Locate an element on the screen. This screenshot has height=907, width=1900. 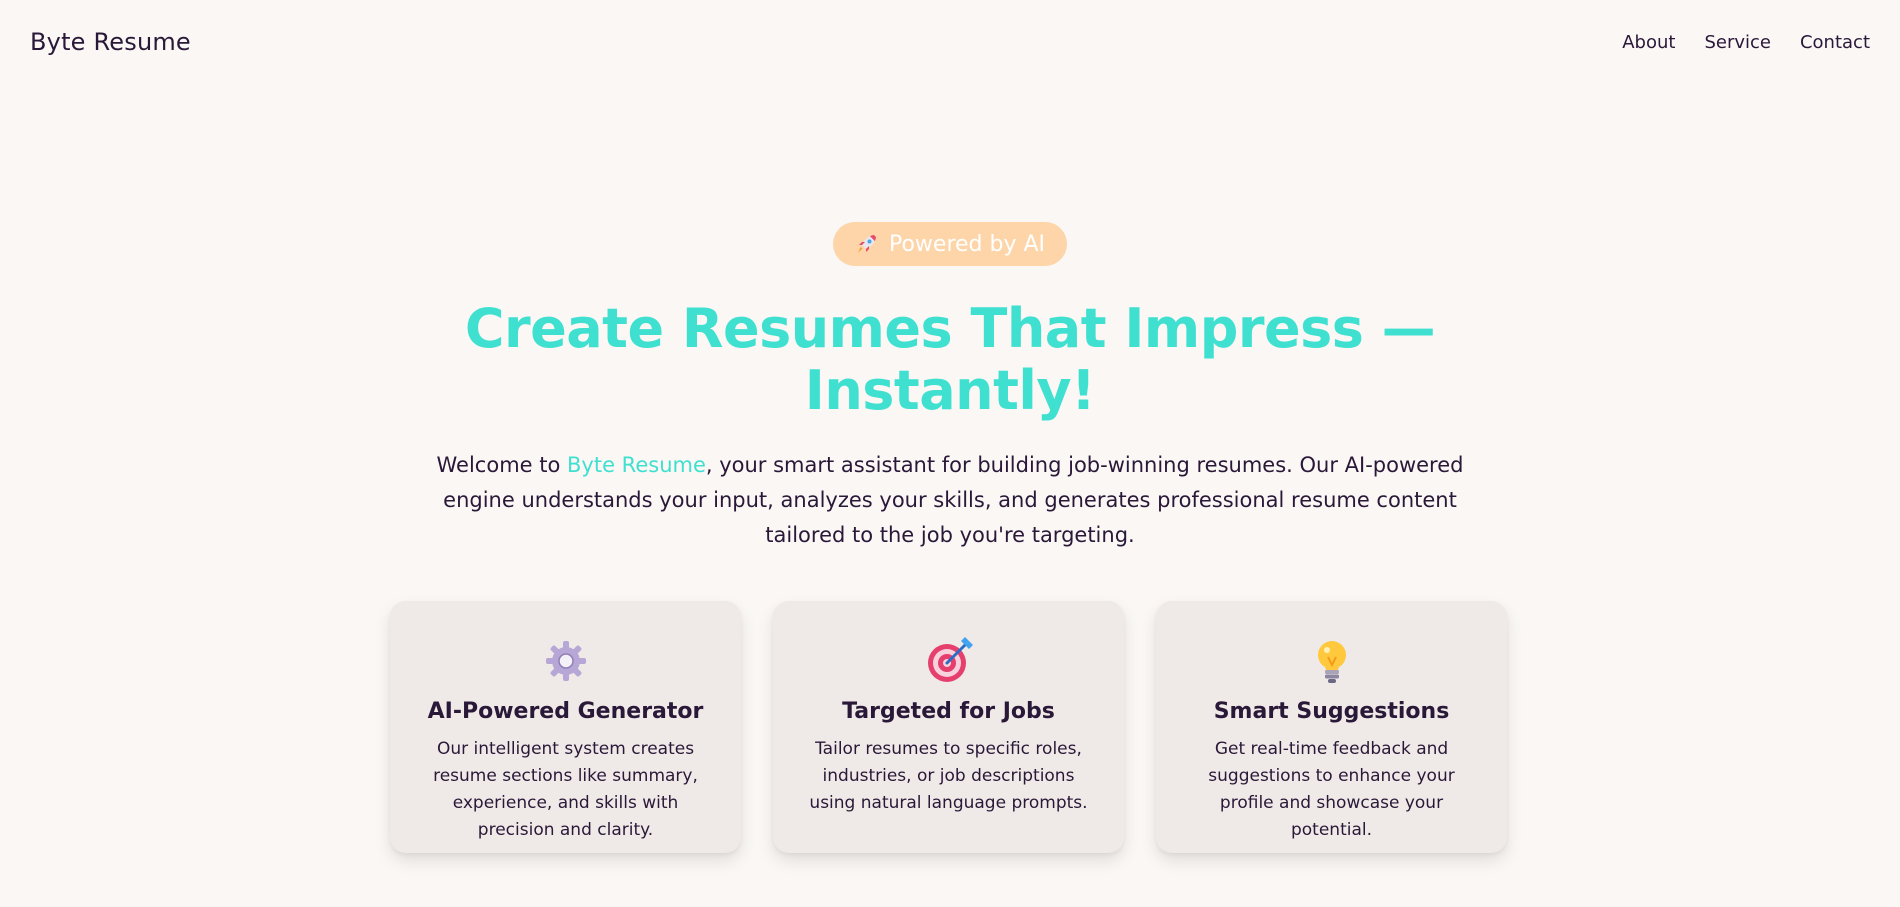
powered-by-ai-badge: Powered by AI is located at coordinates (950, 244).